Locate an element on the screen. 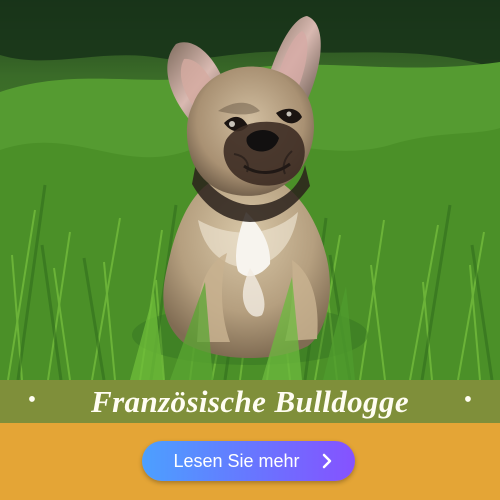 The width and height of the screenshot is (500, 500). breed-title: Französische Bulldogge is located at coordinates (250, 401).